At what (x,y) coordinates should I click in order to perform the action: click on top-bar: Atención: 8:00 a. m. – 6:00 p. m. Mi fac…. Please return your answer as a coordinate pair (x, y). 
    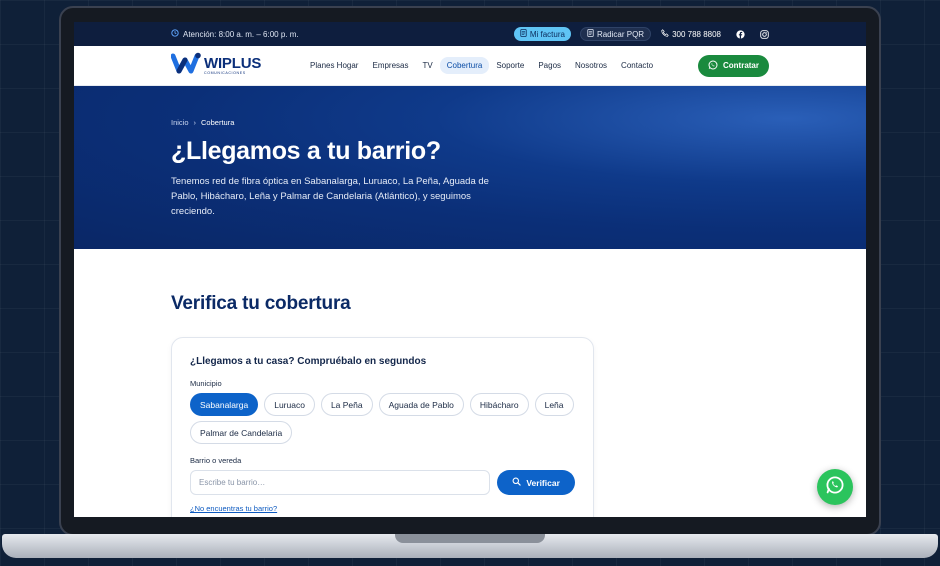
    Looking at the image, I should click on (470, 34).